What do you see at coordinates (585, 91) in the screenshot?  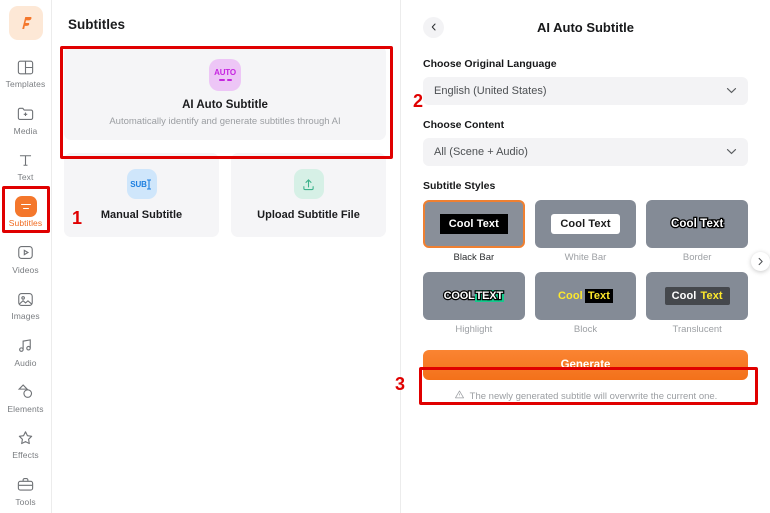 I see `language-select: English (United States)` at bounding box center [585, 91].